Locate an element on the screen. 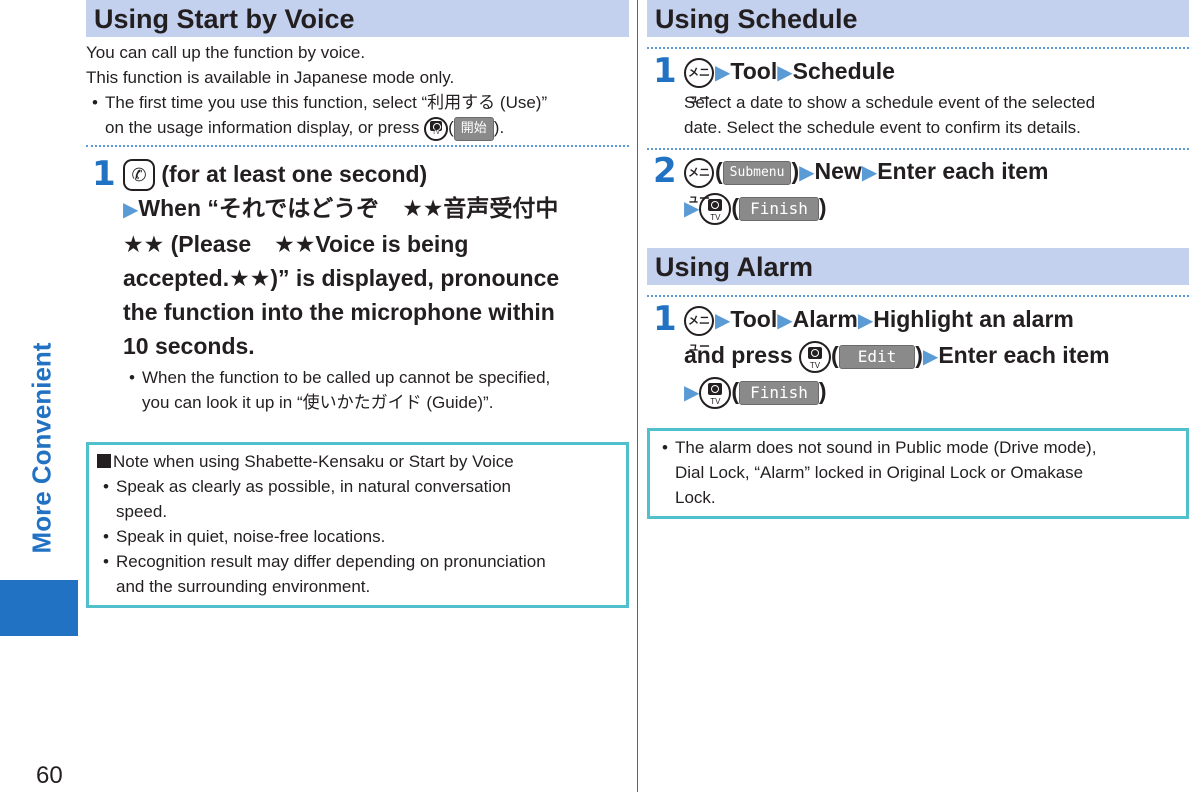 The image size is (1189, 792). step-line-3: ★★ (Please ★★Voice is being is located at coordinates (296, 244).